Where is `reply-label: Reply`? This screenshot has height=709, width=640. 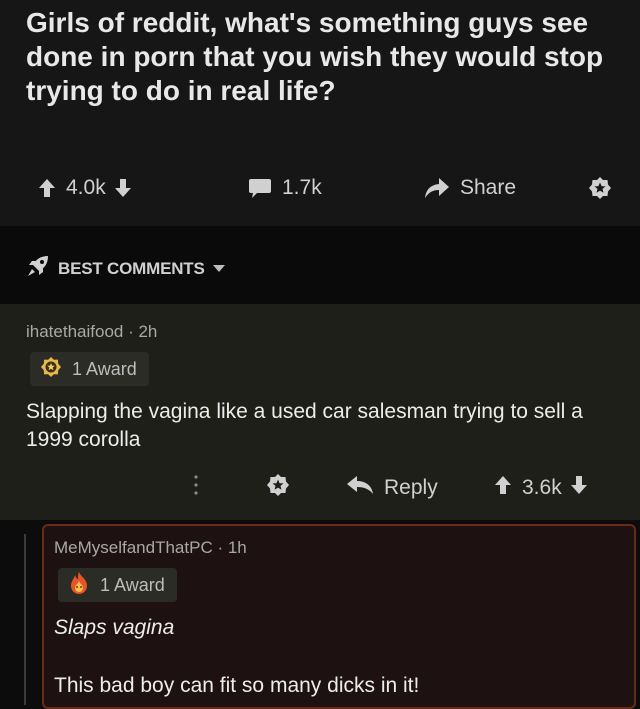
reply-label: Reply is located at coordinates (411, 487).